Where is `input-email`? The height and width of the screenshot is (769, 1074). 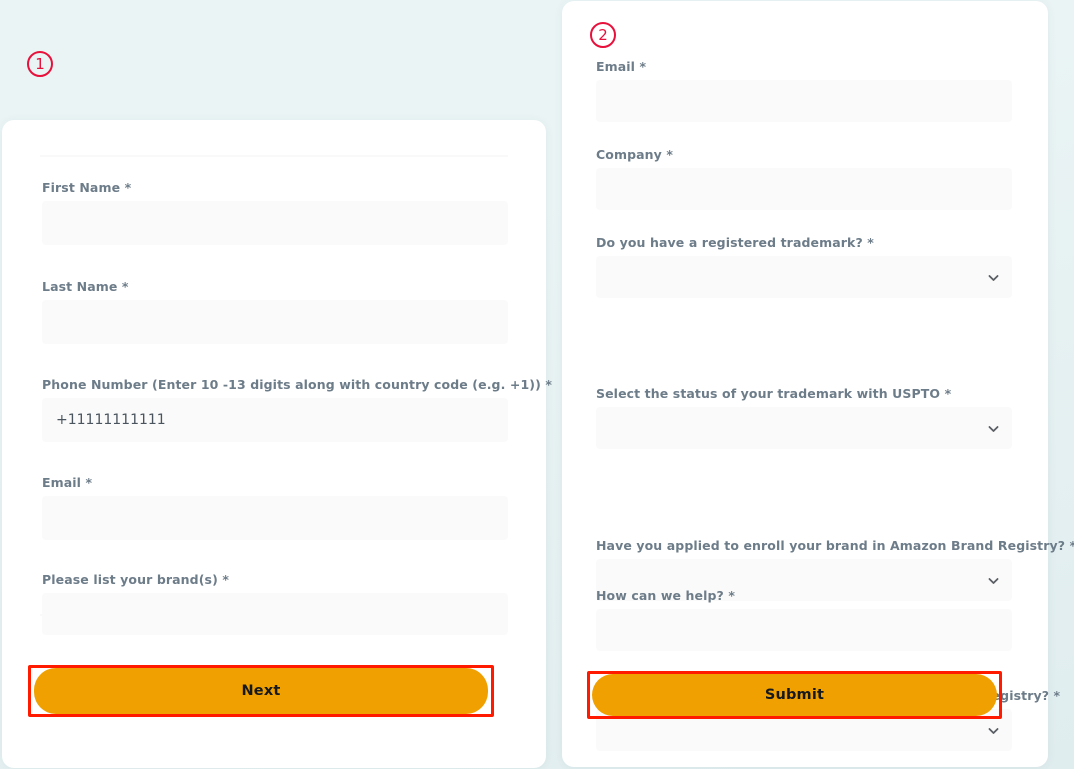 input-email is located at coordinates (275, 518).